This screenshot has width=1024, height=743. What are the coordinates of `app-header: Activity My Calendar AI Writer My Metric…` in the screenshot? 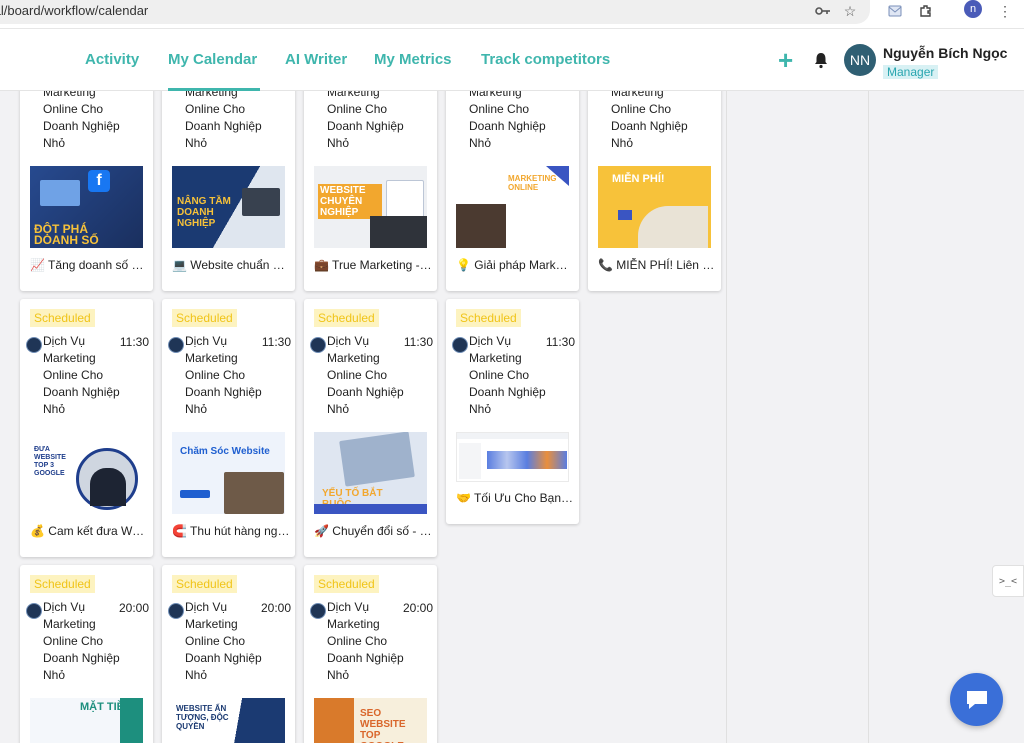 It's located at (512, 60).